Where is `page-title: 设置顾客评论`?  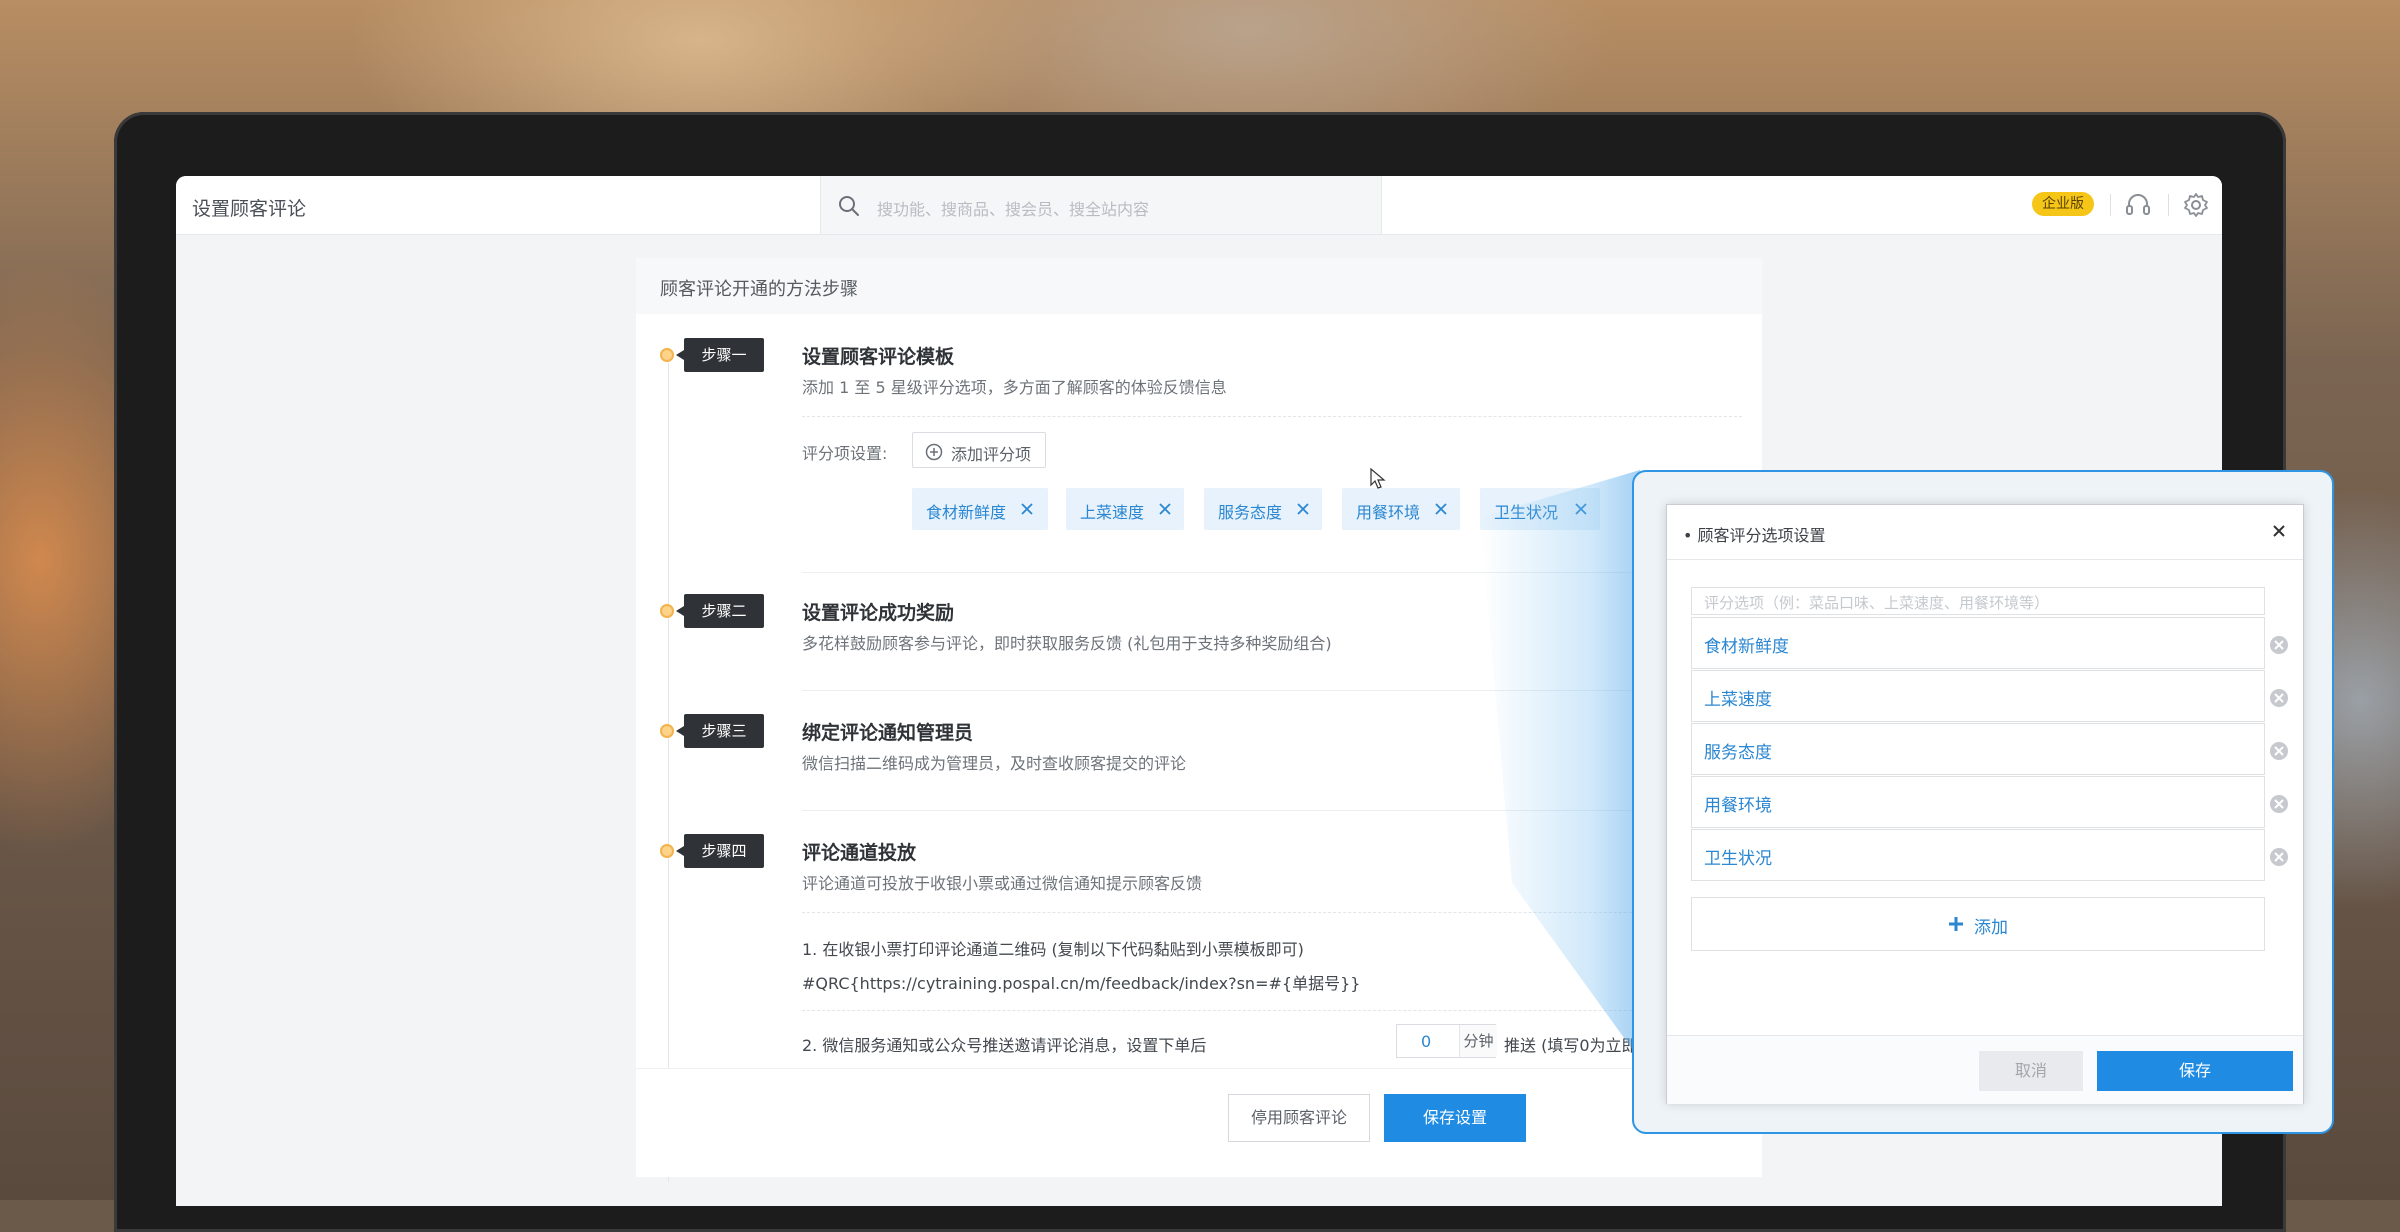 page-title: 设置顾客评论 is located at coordinates (249, 209).